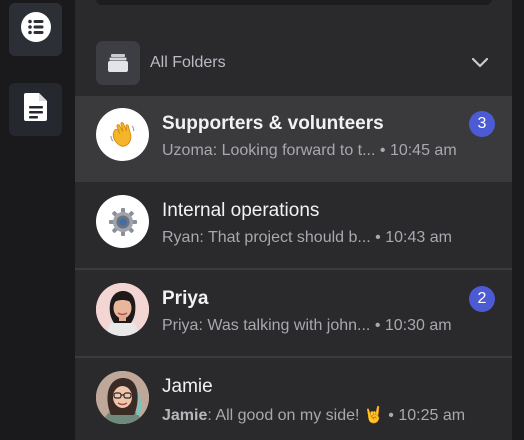 This screenshot has width=524, height=440. Describe the element at coordinates (293, 62) in the screenshot. I see `folder-selector: All Folders` at that location.